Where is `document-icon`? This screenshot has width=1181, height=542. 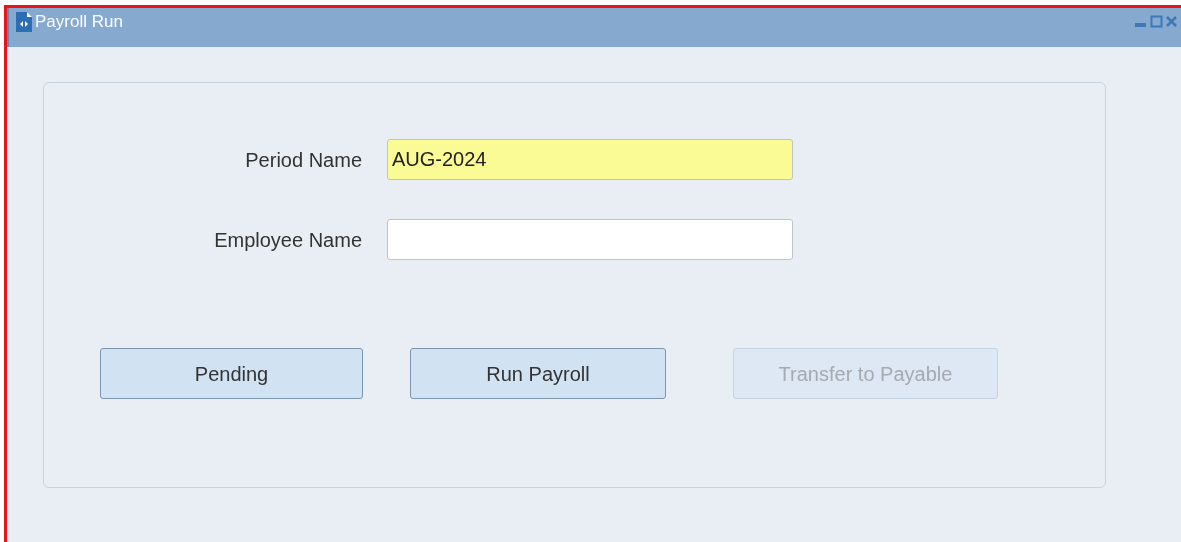 document-icon is located at coordinates (24, 22).